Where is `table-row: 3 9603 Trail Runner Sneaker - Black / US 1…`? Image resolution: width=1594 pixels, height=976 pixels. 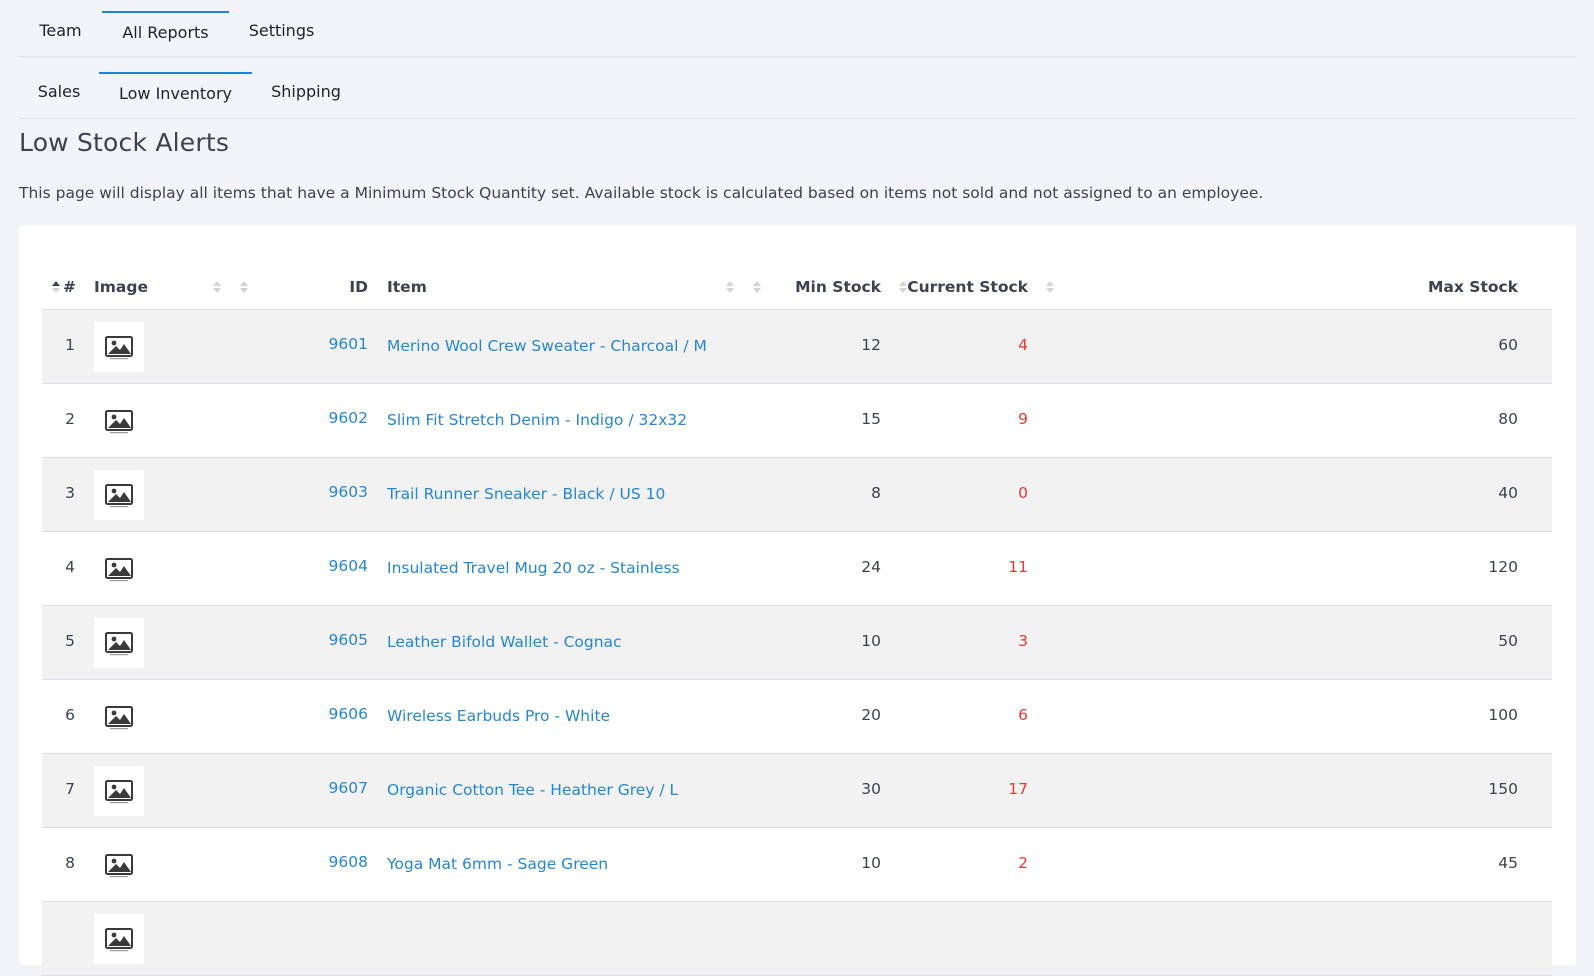
table-row: 3 9603 Trail Runner Sneaker - Black / US 1… is located at coordinates (797, 495).